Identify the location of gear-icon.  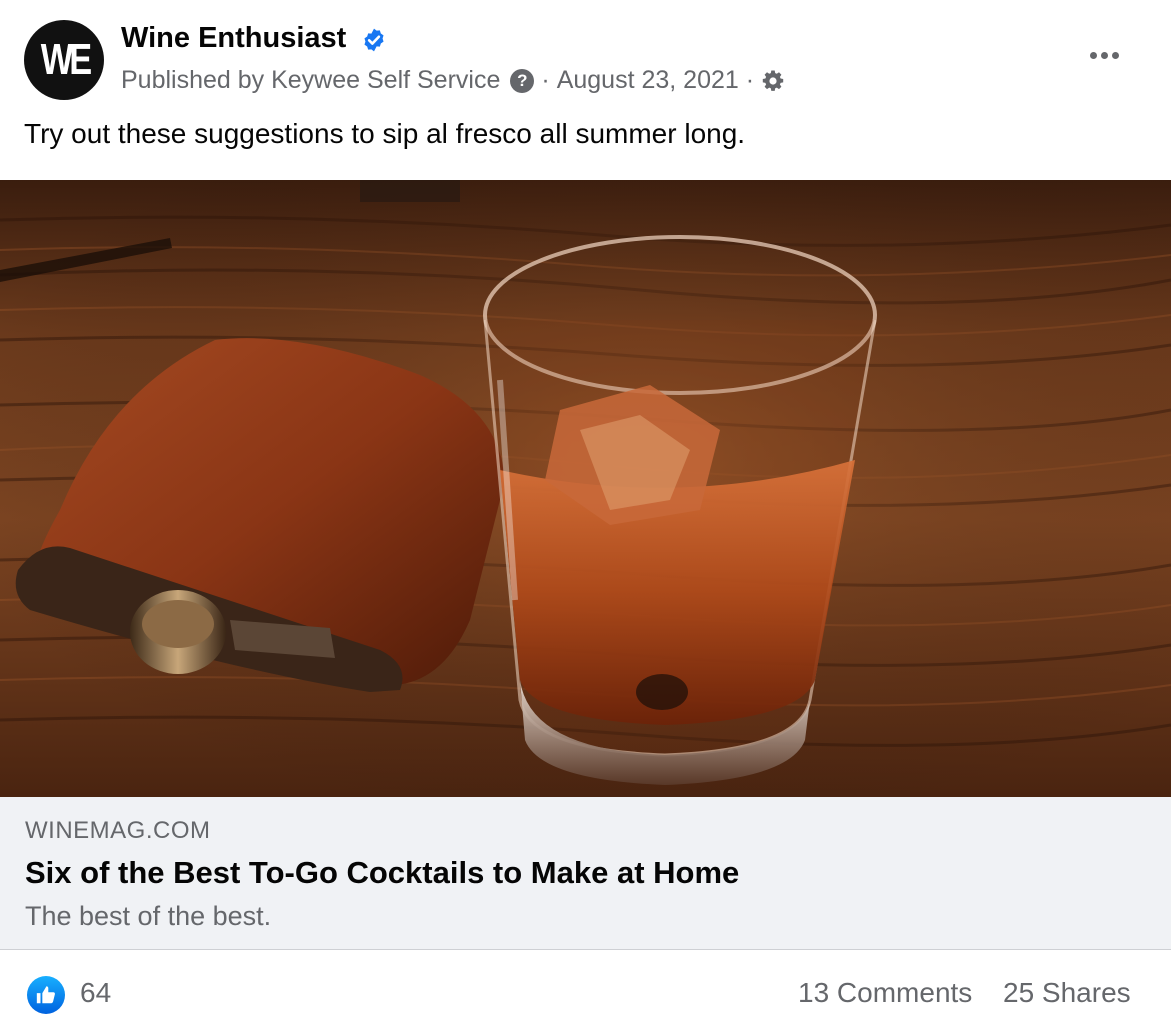
(773, 80).